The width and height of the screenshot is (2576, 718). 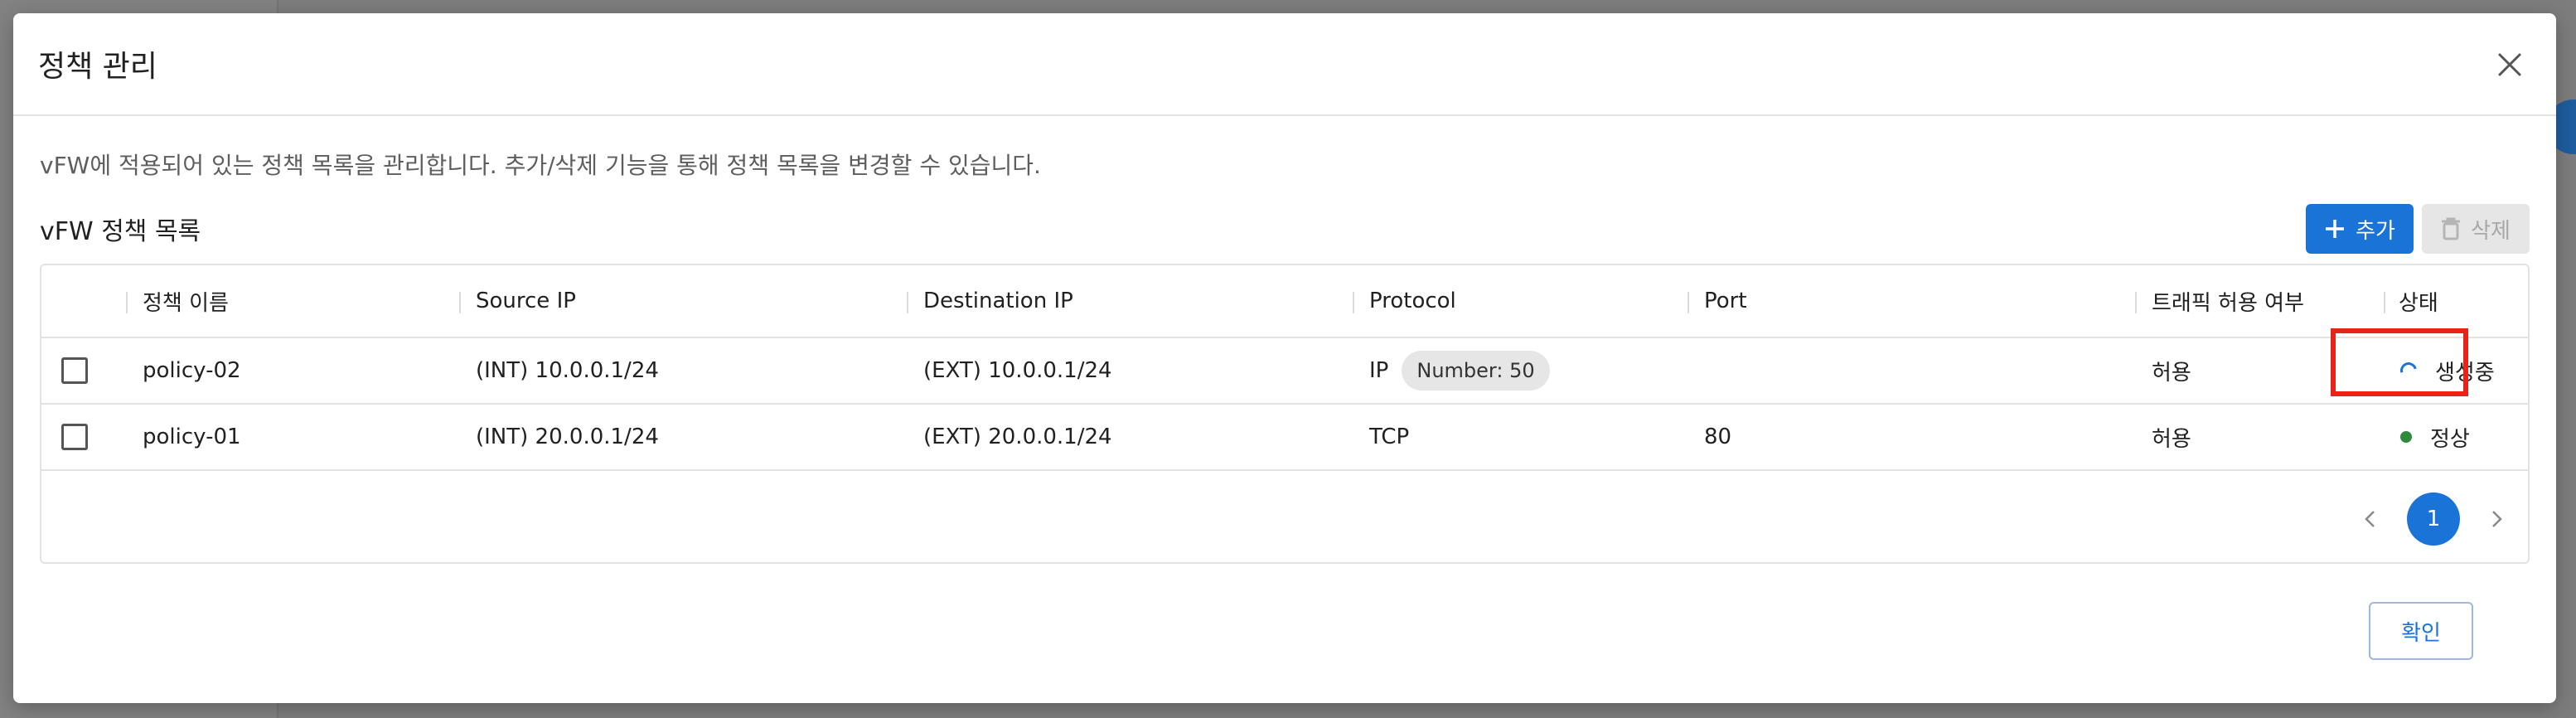 I want to click on delete-button: 삭제, so click(x=2476, y=229).